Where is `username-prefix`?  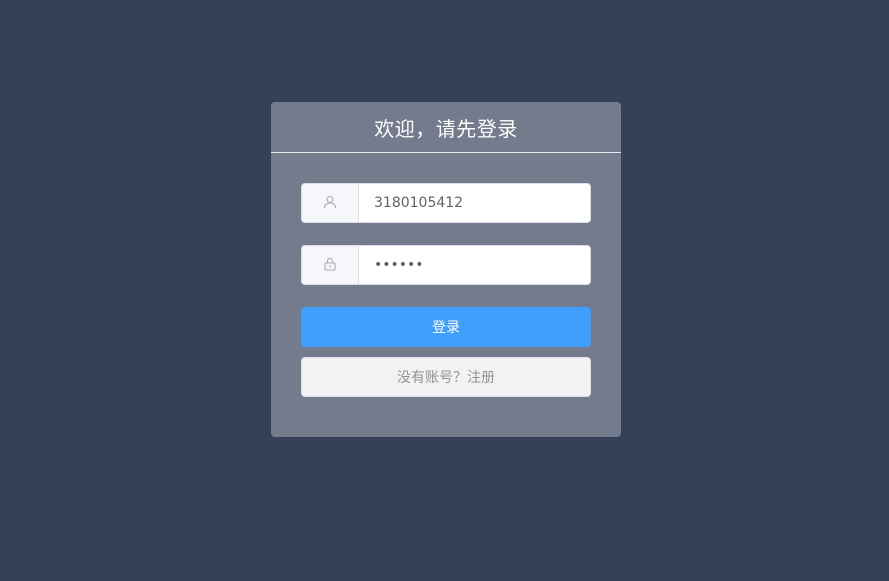 username-prefix is located at coordinates (330, 203).